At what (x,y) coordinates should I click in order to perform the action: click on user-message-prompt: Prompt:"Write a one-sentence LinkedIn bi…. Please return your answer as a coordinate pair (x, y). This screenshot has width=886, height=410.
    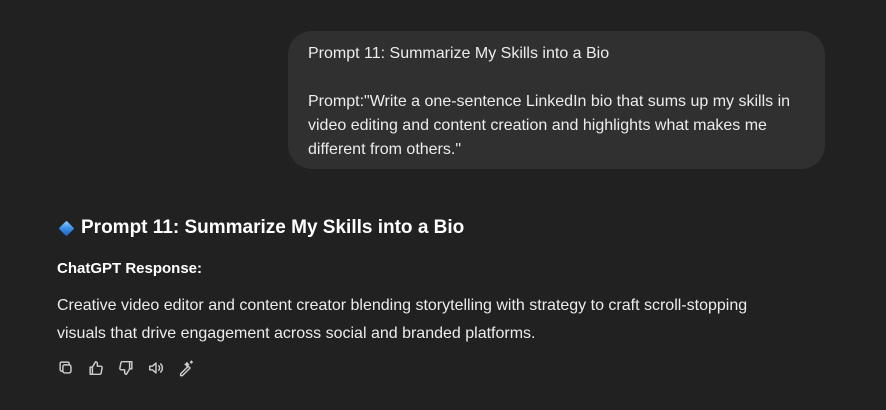
    Looking at the image, I should click on (549, 125).